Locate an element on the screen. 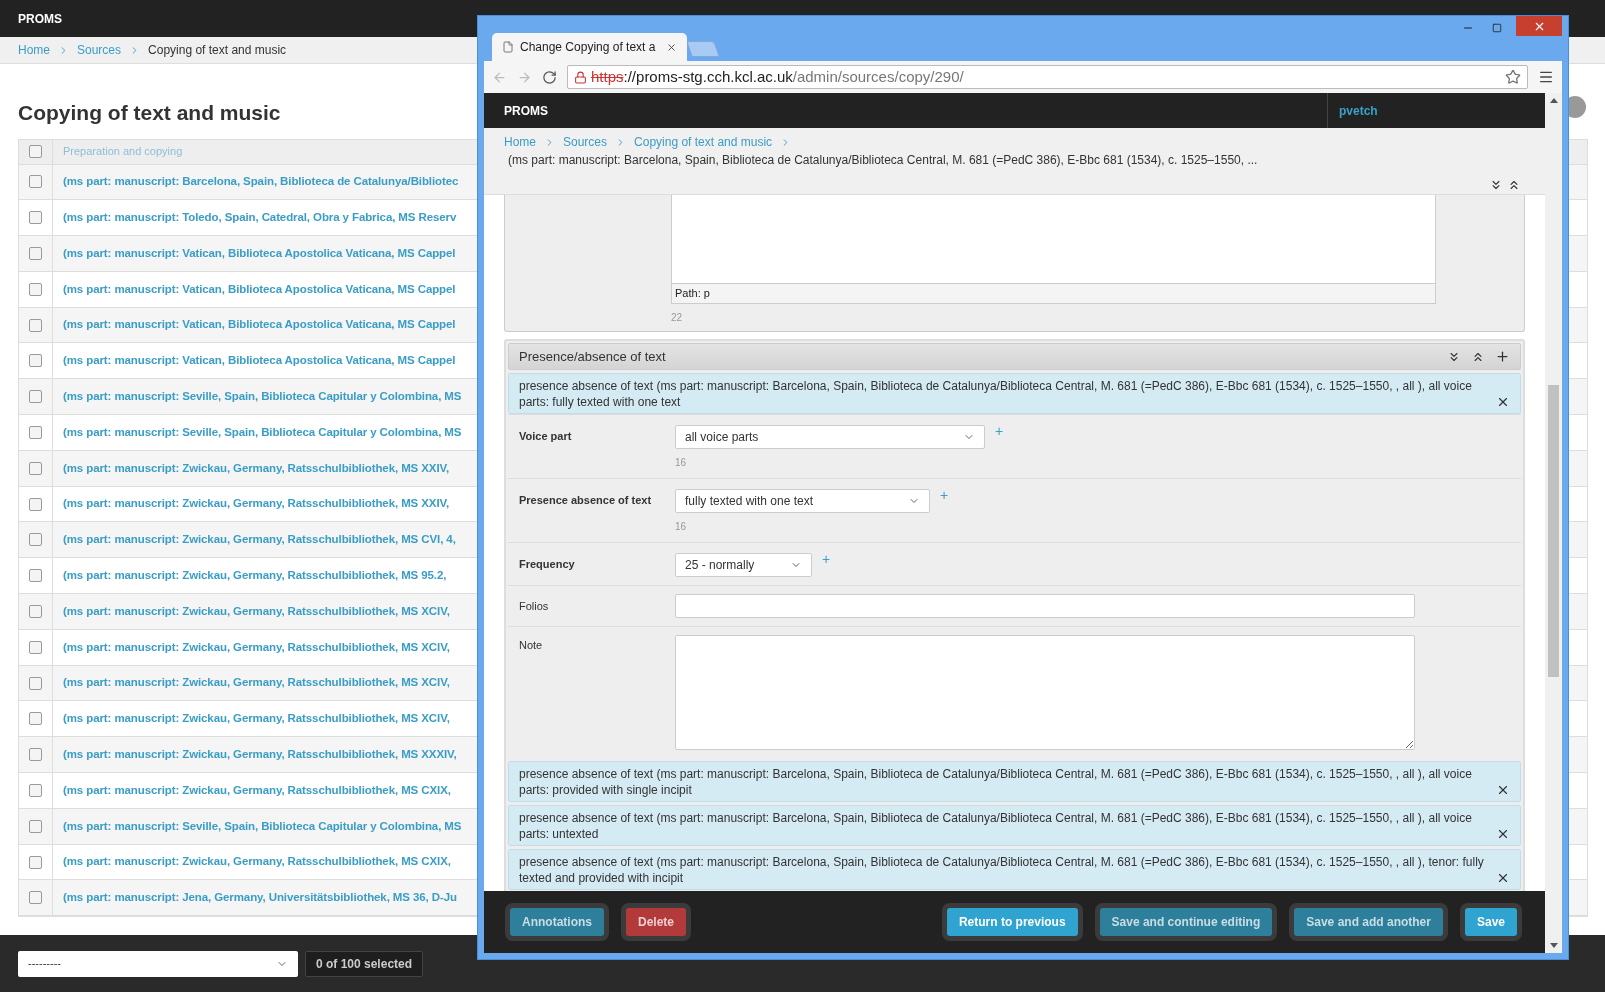  fieldset-title: Presence/absence of text is located at coordinates (592, 356).